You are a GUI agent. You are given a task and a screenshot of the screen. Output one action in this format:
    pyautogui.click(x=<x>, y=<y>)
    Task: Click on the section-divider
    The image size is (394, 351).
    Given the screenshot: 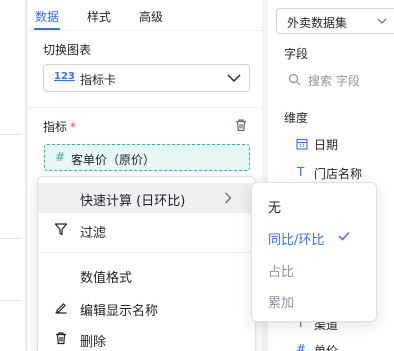 What is the action you would take?
    pyautogui.click(x=145, y=107)
    